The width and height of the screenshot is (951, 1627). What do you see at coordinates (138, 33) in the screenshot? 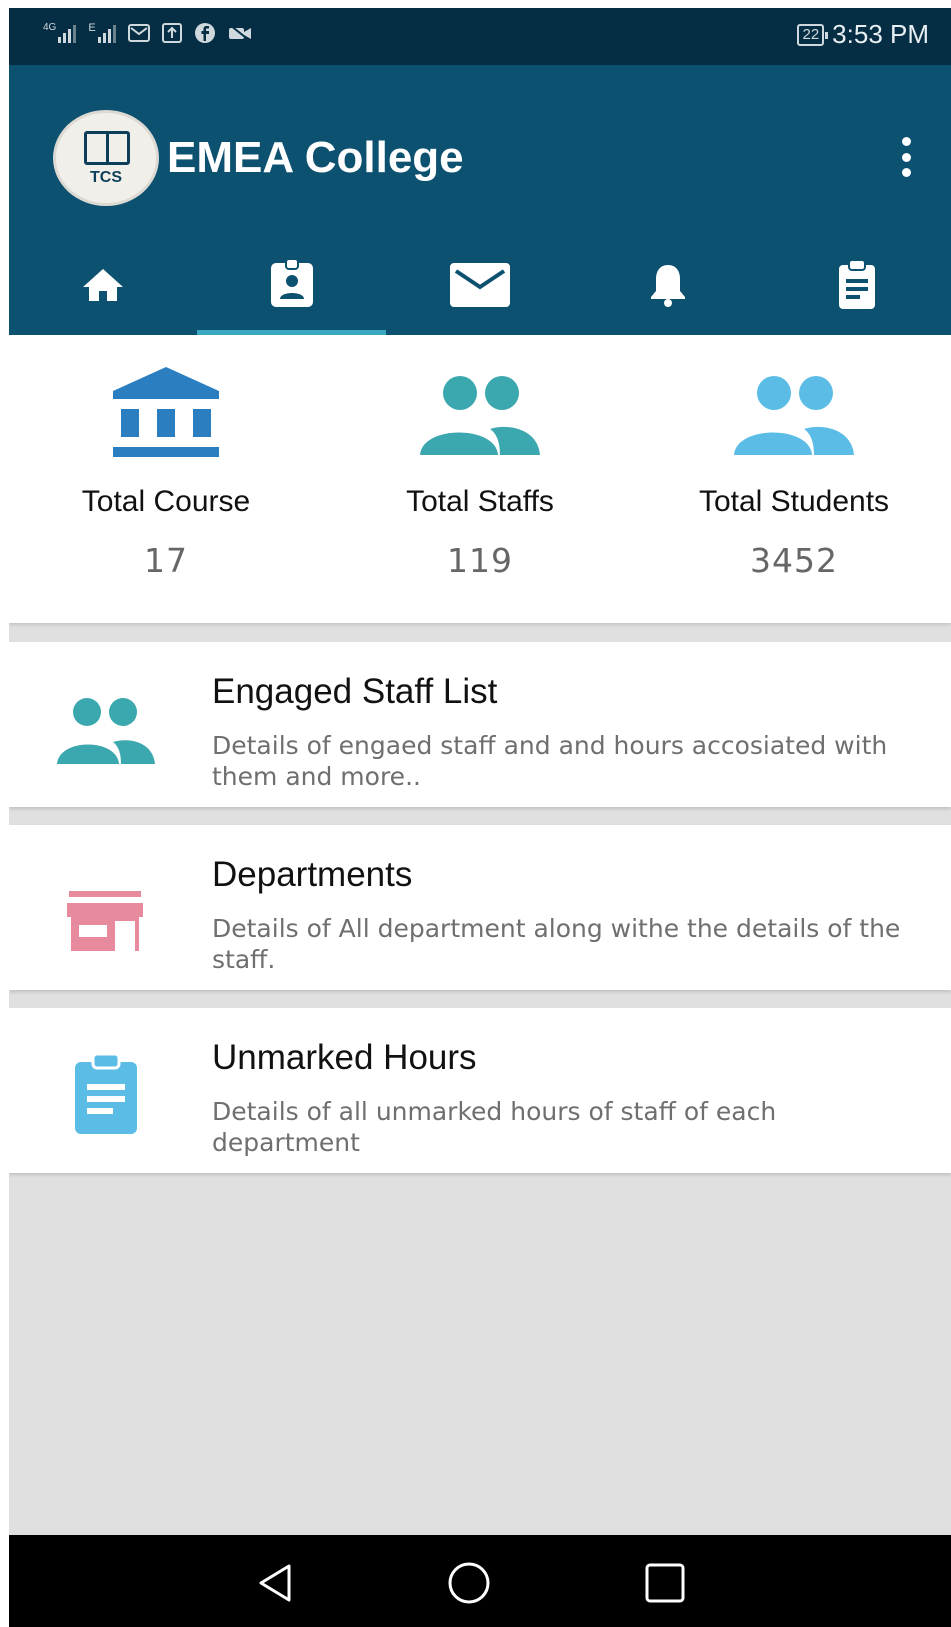
I see `gmail-icon` at bounding box center [138, 33].